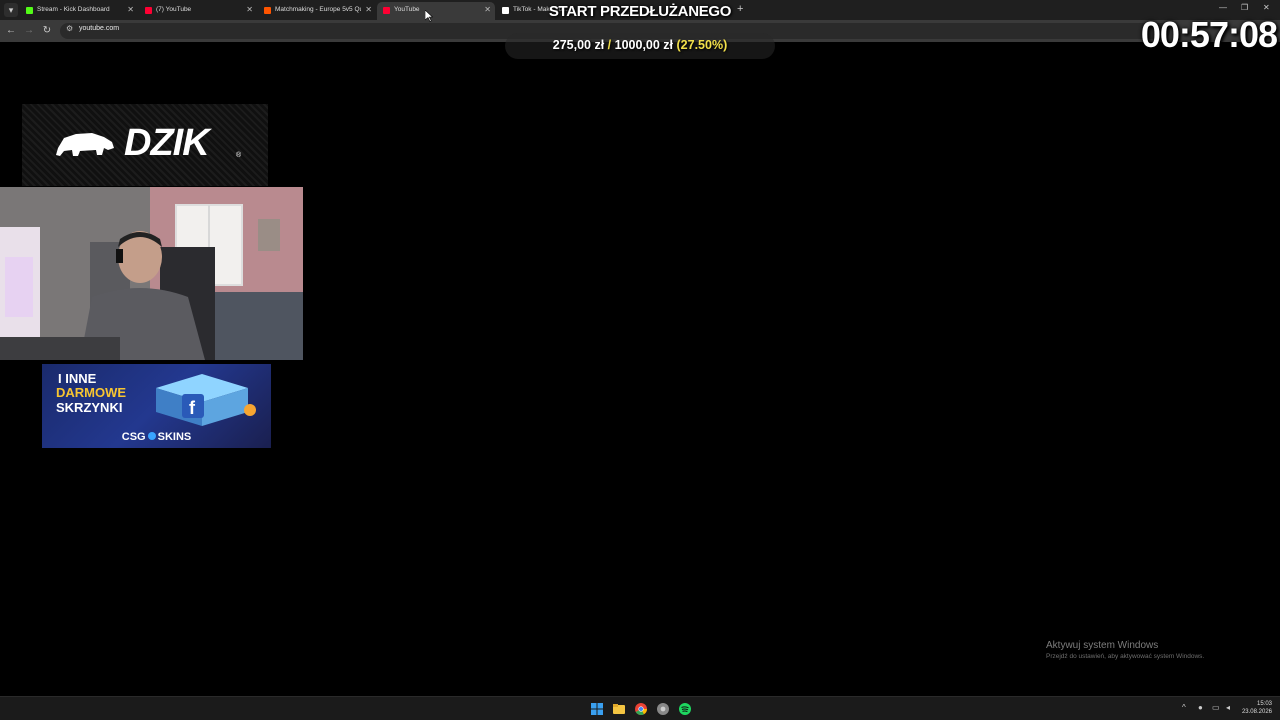 The height and width of the screenshot is (720, 1280). What do you see at coordinates (198, 11) in the screenshot?
I see `tab-youtube-7: (7) YouTube ✕` at bounding box center [198, 11].